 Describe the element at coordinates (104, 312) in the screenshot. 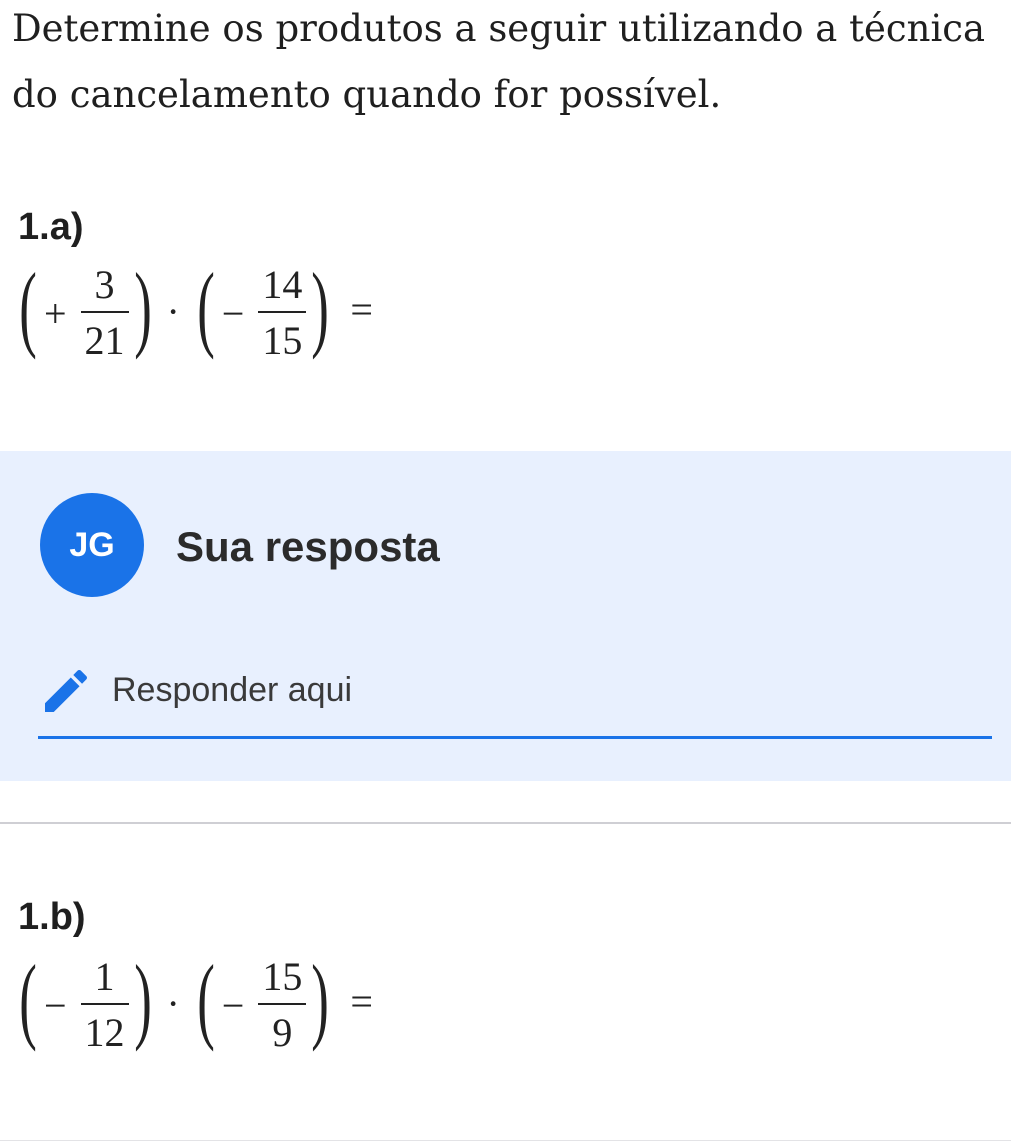

I see `fraction-1: 3 21` at that location.